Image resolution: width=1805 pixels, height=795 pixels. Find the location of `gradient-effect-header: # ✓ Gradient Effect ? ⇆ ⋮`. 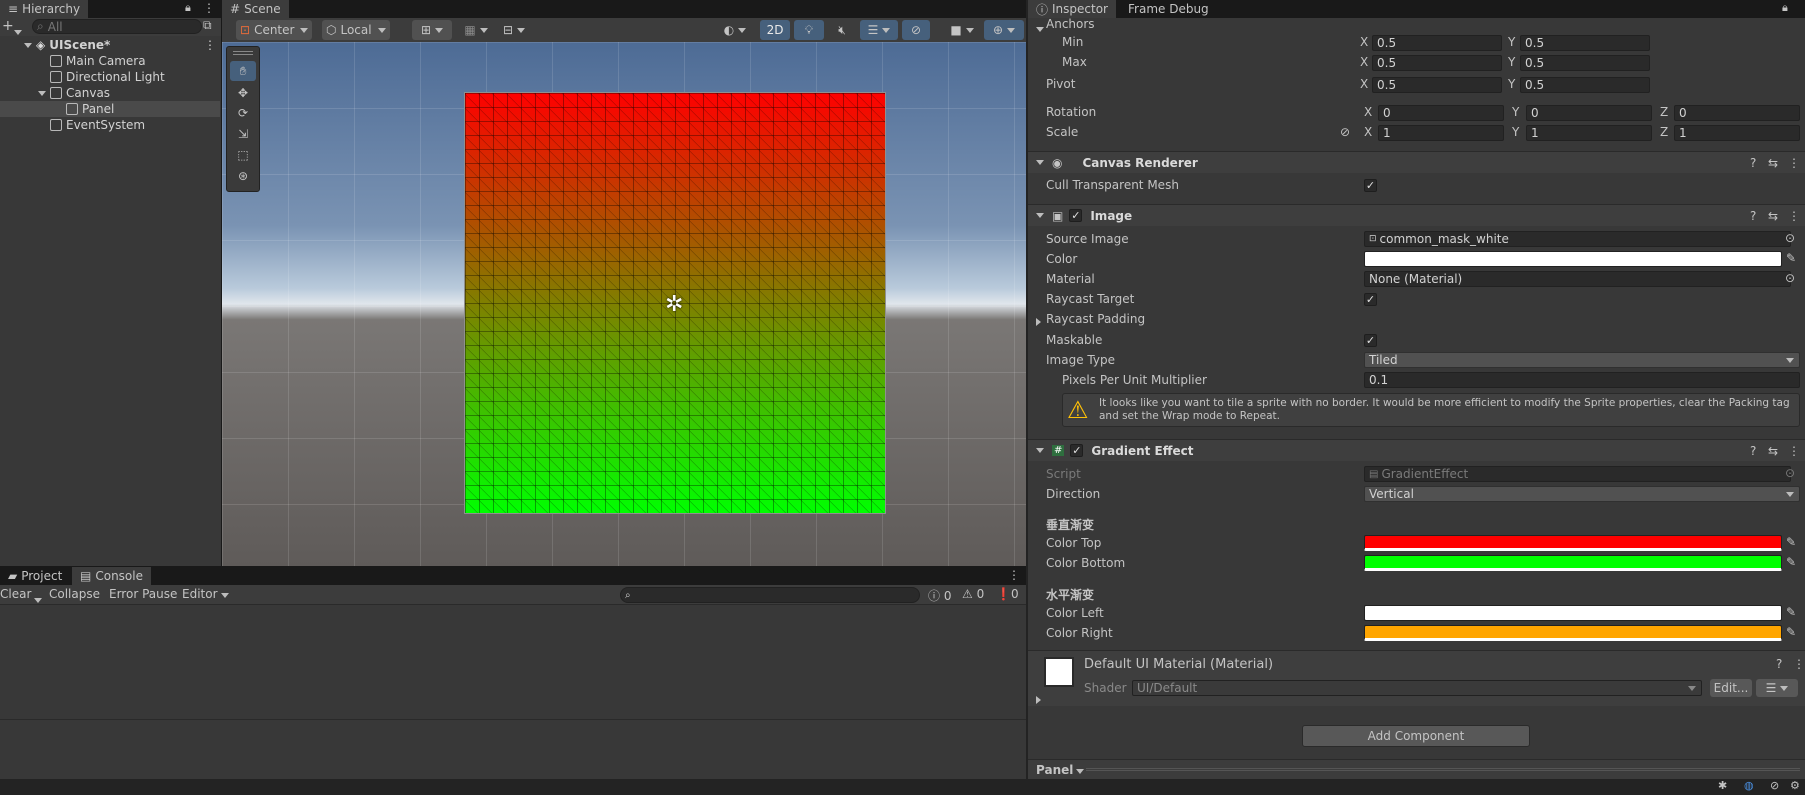

gradient-effect-header: # ✓ Gradient Effect ? ⇆ ⋮ is located at coordinates (1416, 450).